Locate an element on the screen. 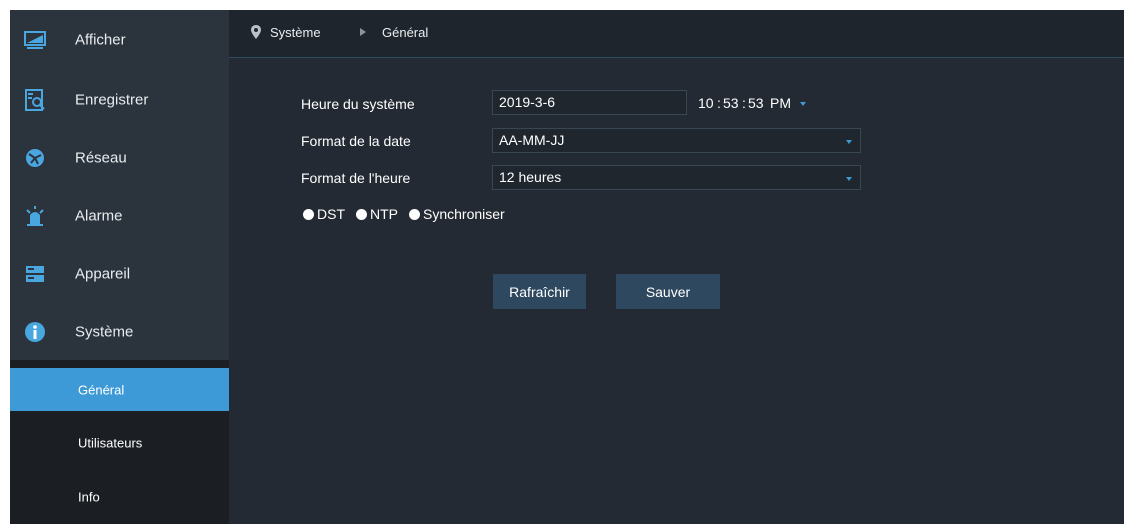 Image resolution: width=1124 pixels, height=524 pixels. refresh-button: Rafraîchir is located at coordinates (539, 291).